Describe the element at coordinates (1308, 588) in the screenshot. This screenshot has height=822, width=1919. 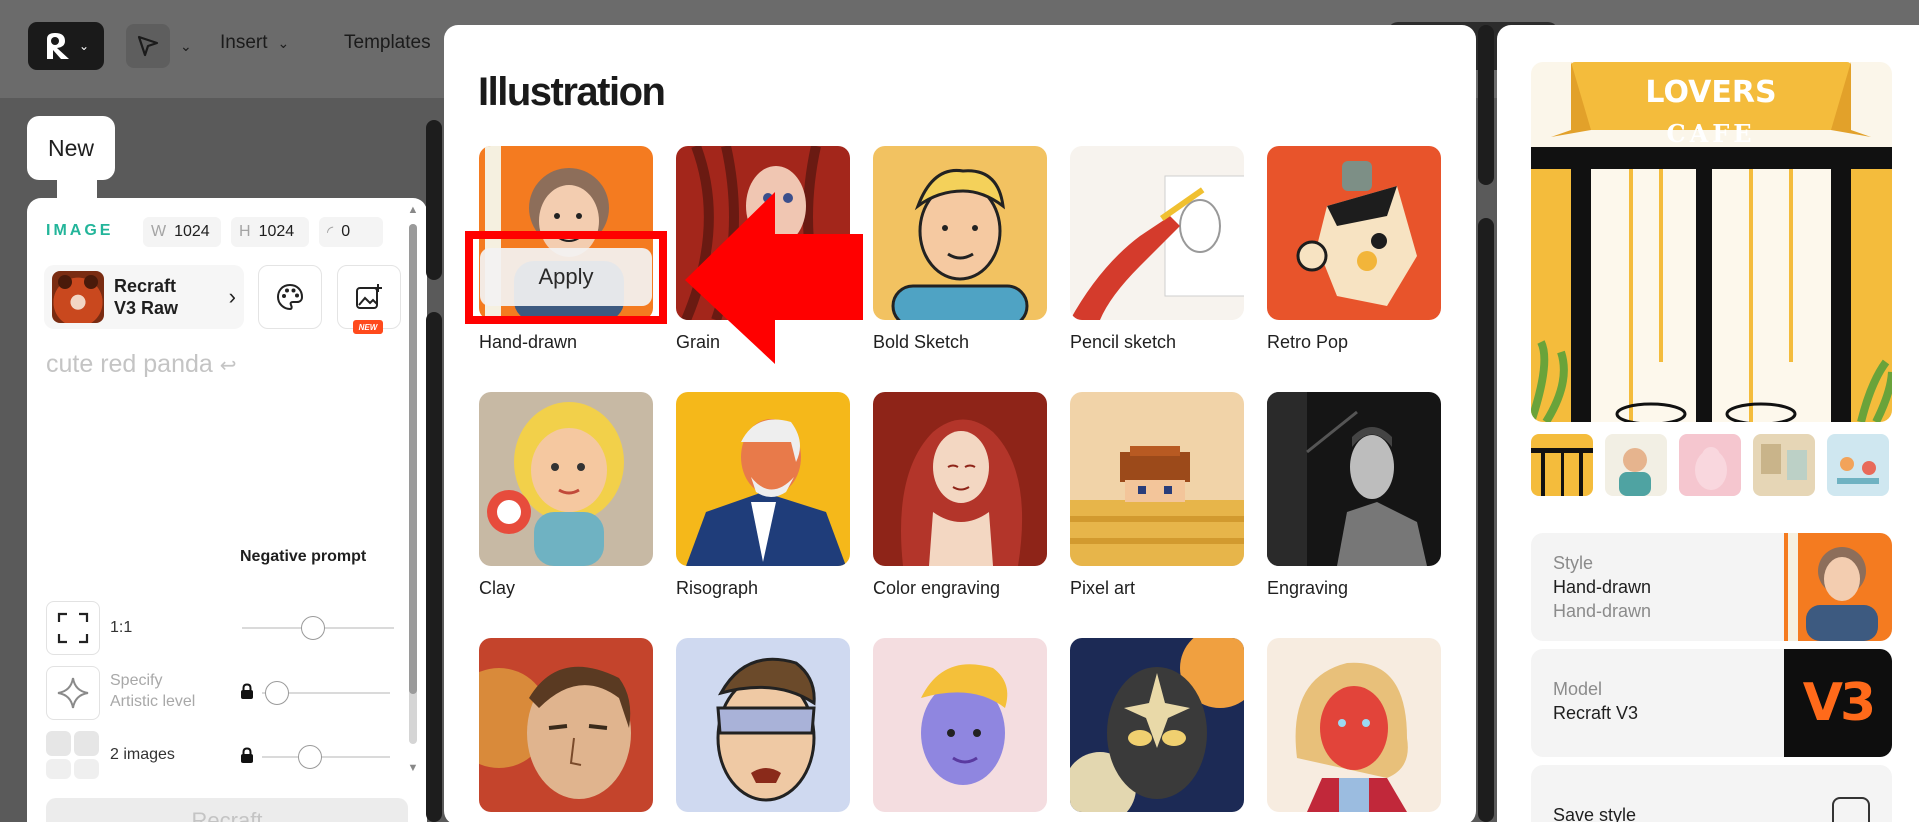
I see `style-label-engraving: Engraving` at that location.